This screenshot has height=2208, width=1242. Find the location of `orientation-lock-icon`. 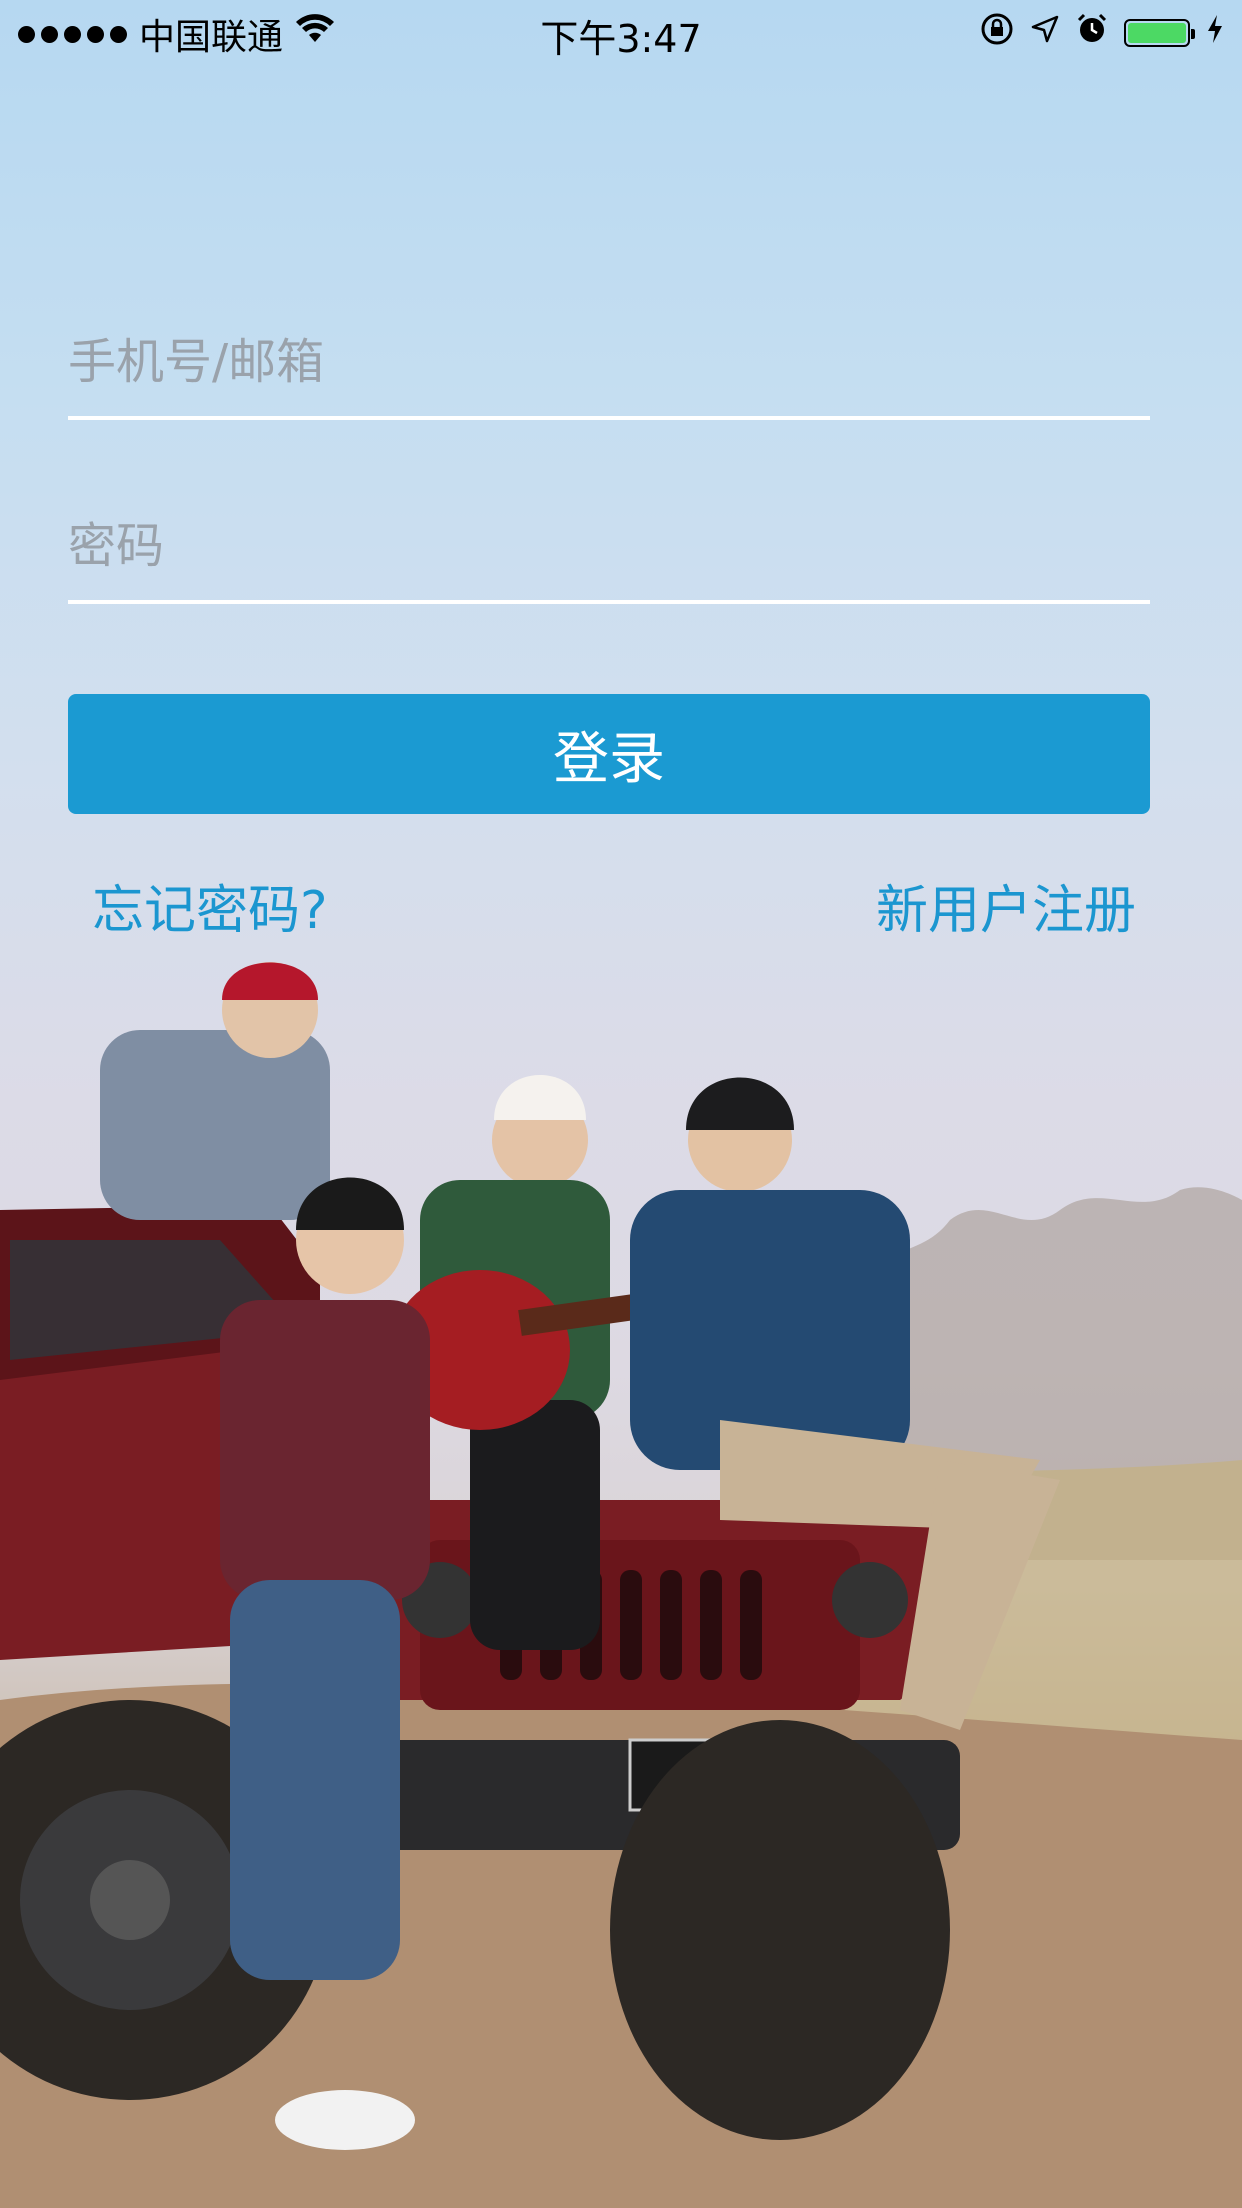

orientation-lock-icon is located at coordinates (997, 33).